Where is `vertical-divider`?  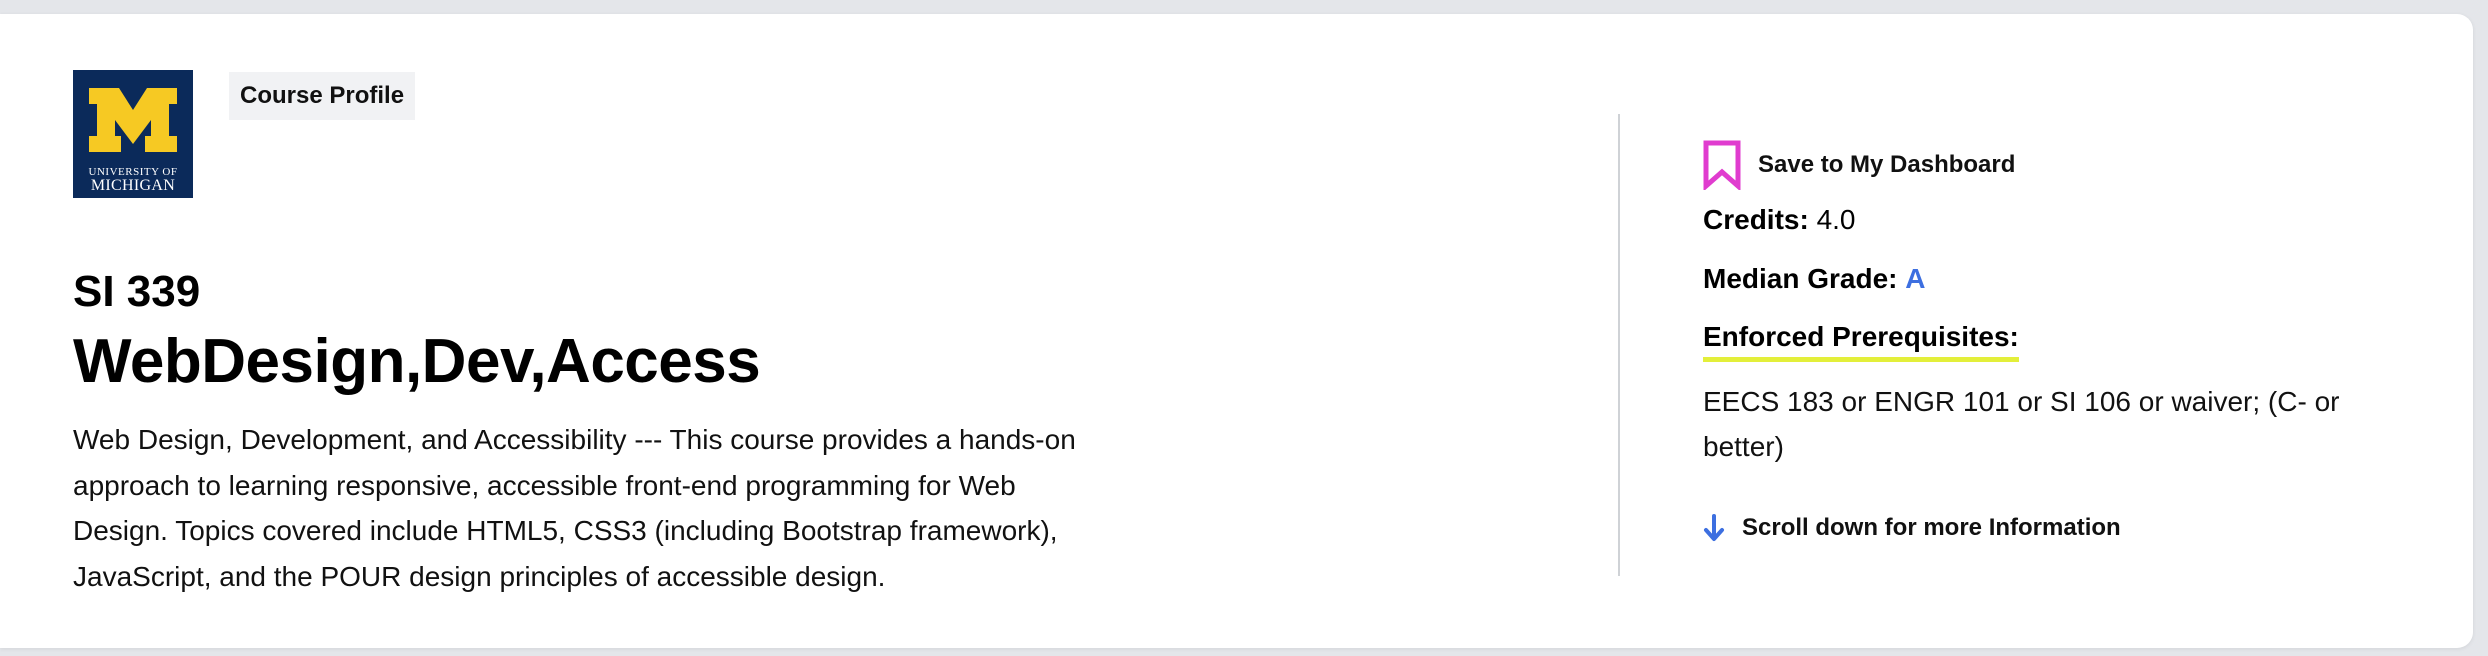 vertical-divider is located at coordinates (1619, 345).